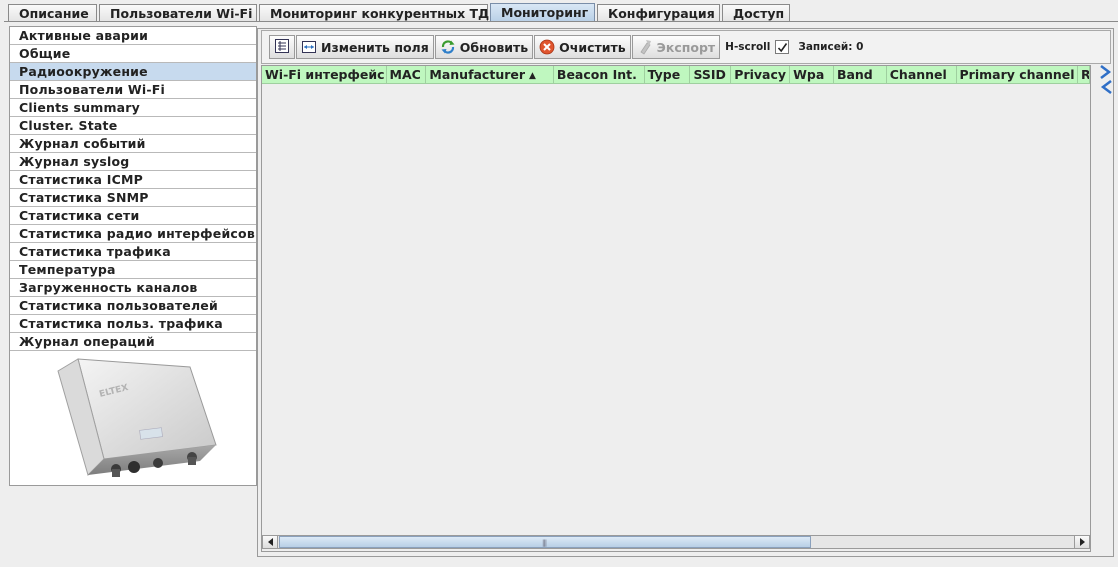  What do you see at coordinates (1084, 75) in the screenshot?
I see `column-header-r: R` at bounding box center [1084, 75].